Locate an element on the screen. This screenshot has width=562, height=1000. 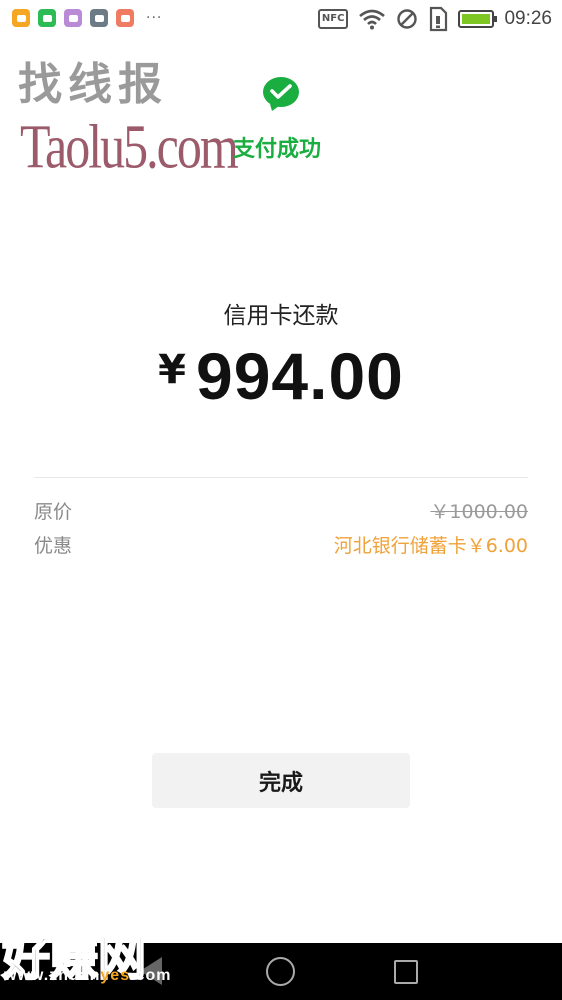
system-icons: NFC 09:26 is located at coordinates (434, 19).